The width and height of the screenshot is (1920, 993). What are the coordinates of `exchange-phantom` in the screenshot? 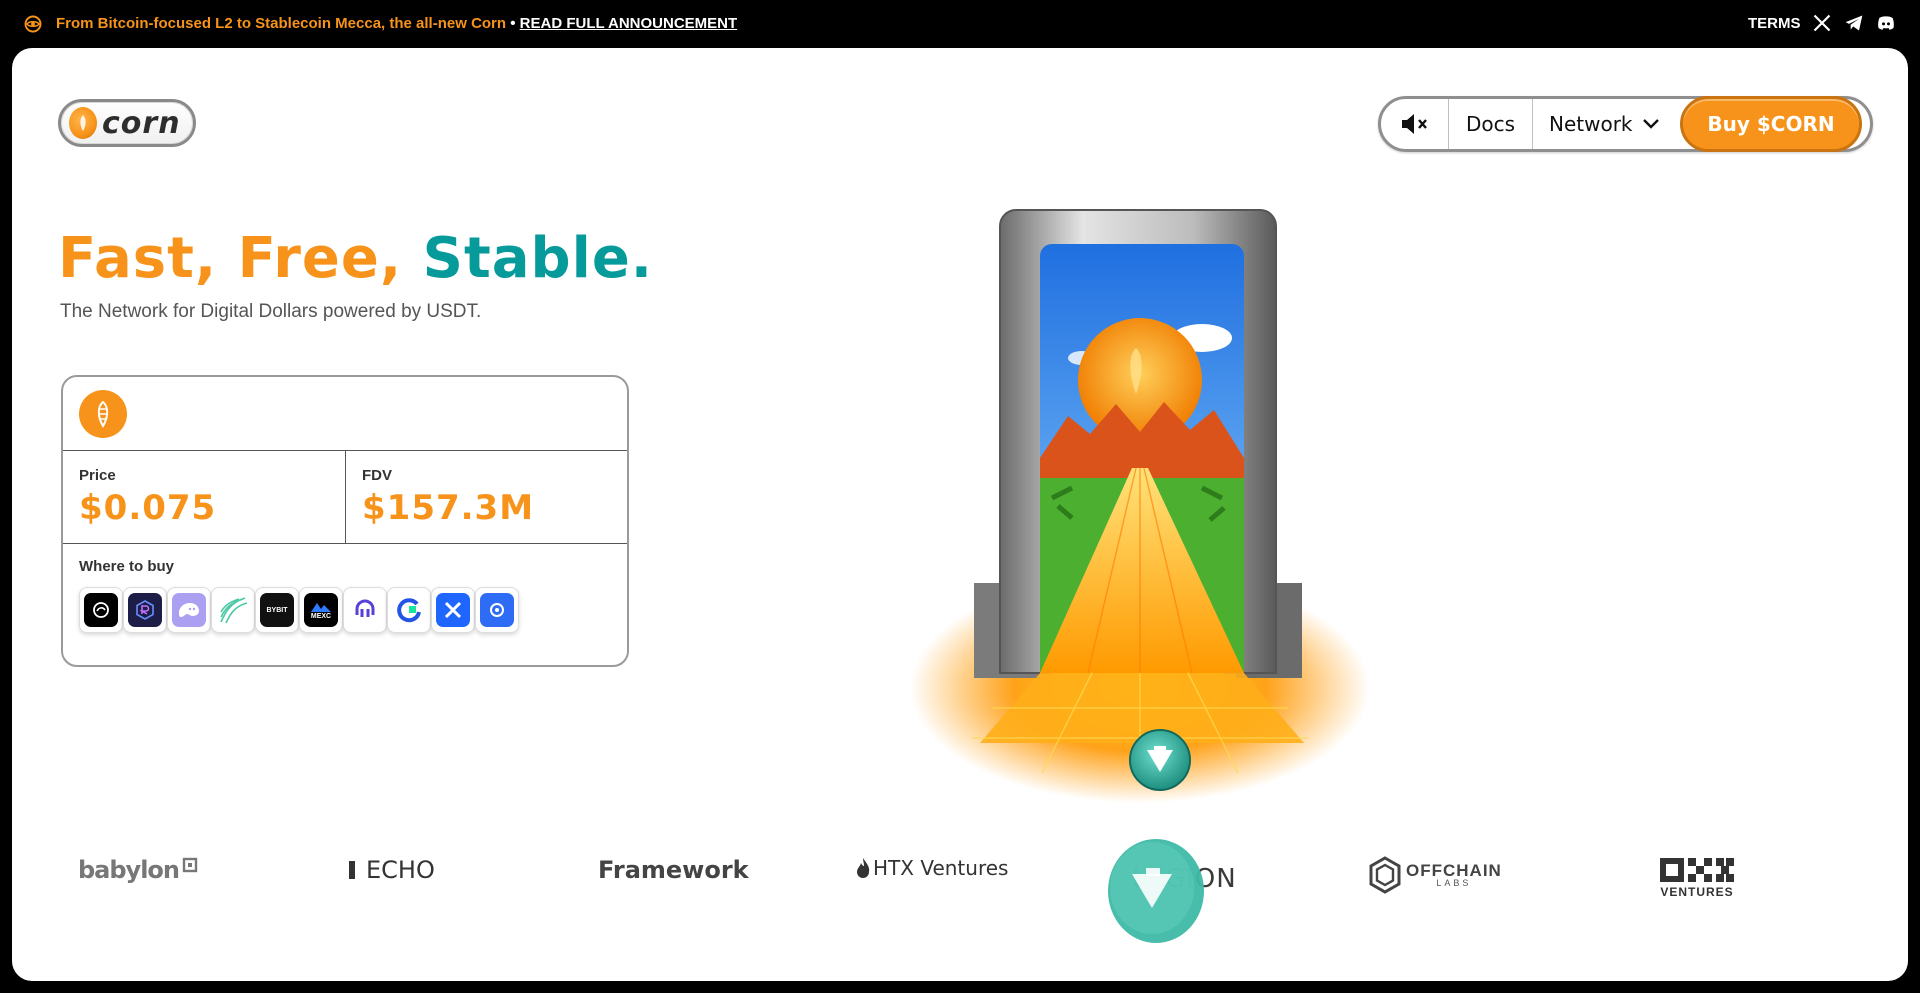 It's located at (189, 610).